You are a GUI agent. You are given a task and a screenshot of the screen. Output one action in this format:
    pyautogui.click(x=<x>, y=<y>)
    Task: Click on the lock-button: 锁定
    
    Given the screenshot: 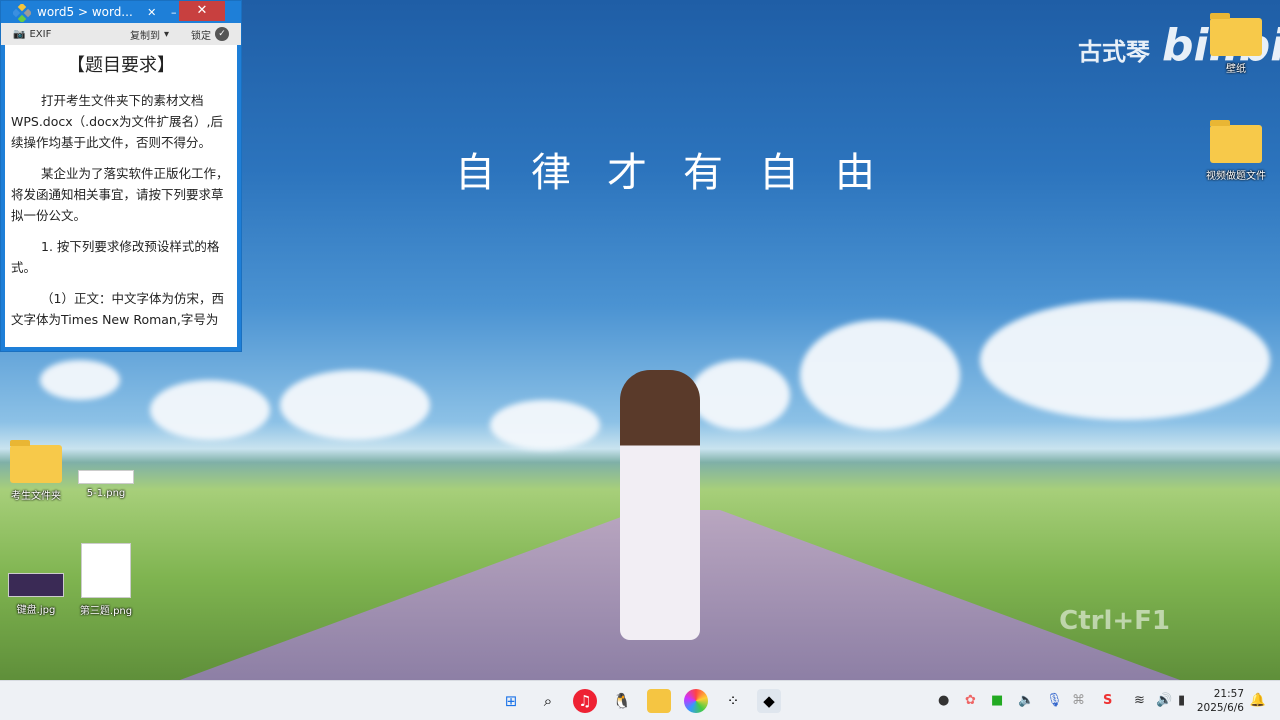 What is the action you would take?
    pyautogui.click(x=201, y=34)
    